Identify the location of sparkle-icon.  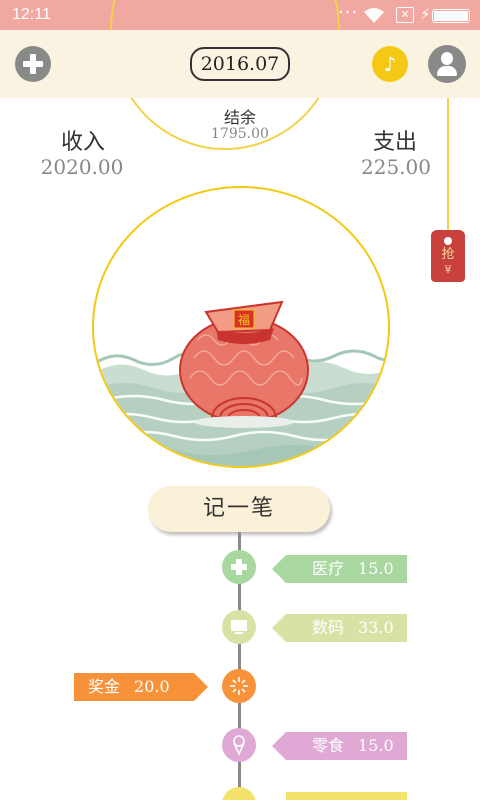
(239, 686).